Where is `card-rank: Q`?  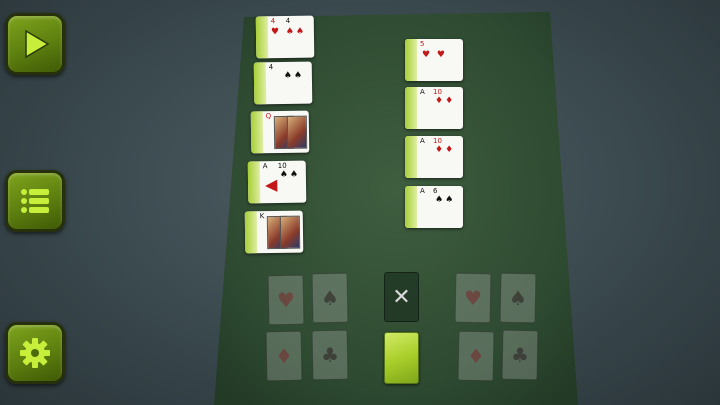 card-rank: Q is located at coordinates (268, 116).